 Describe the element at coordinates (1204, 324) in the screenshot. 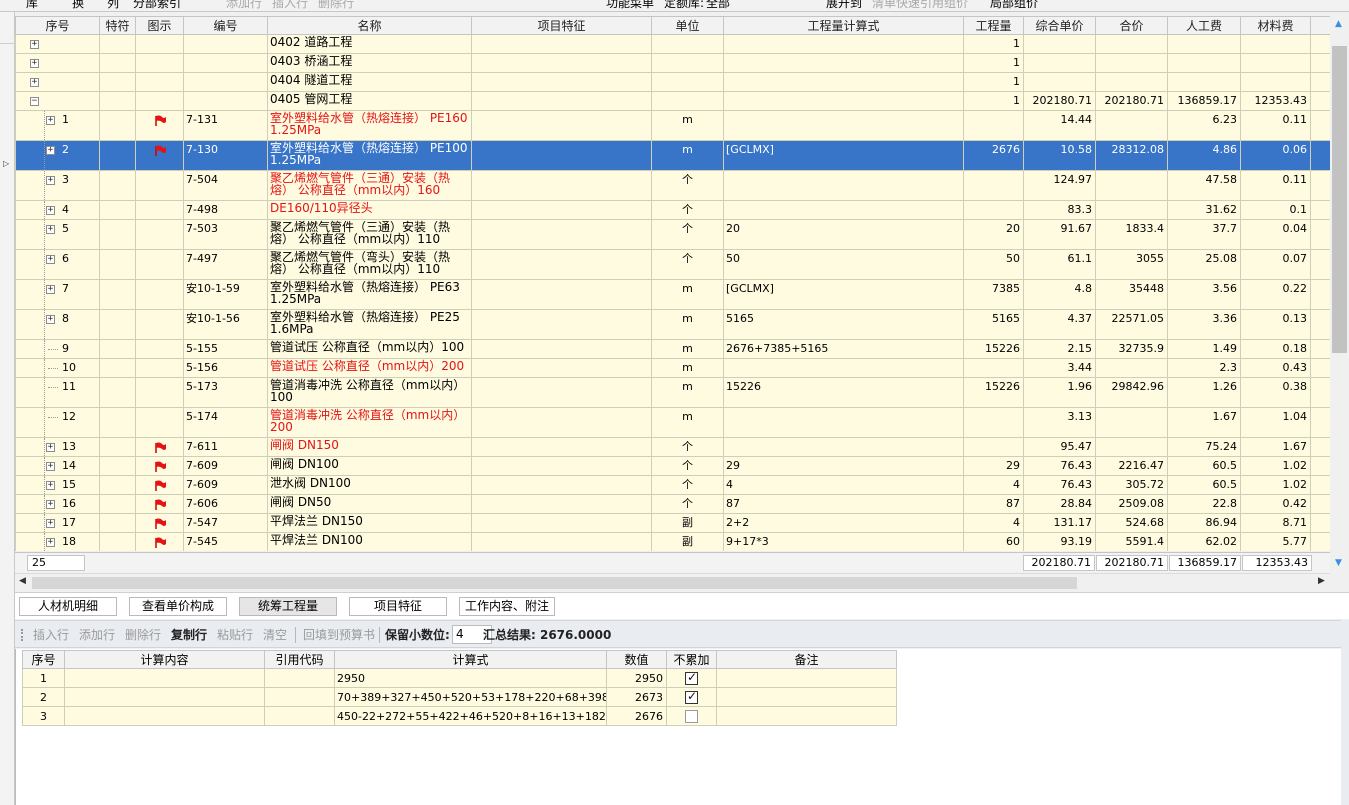

I see `labor-cost-cell: 3.36` at that location.